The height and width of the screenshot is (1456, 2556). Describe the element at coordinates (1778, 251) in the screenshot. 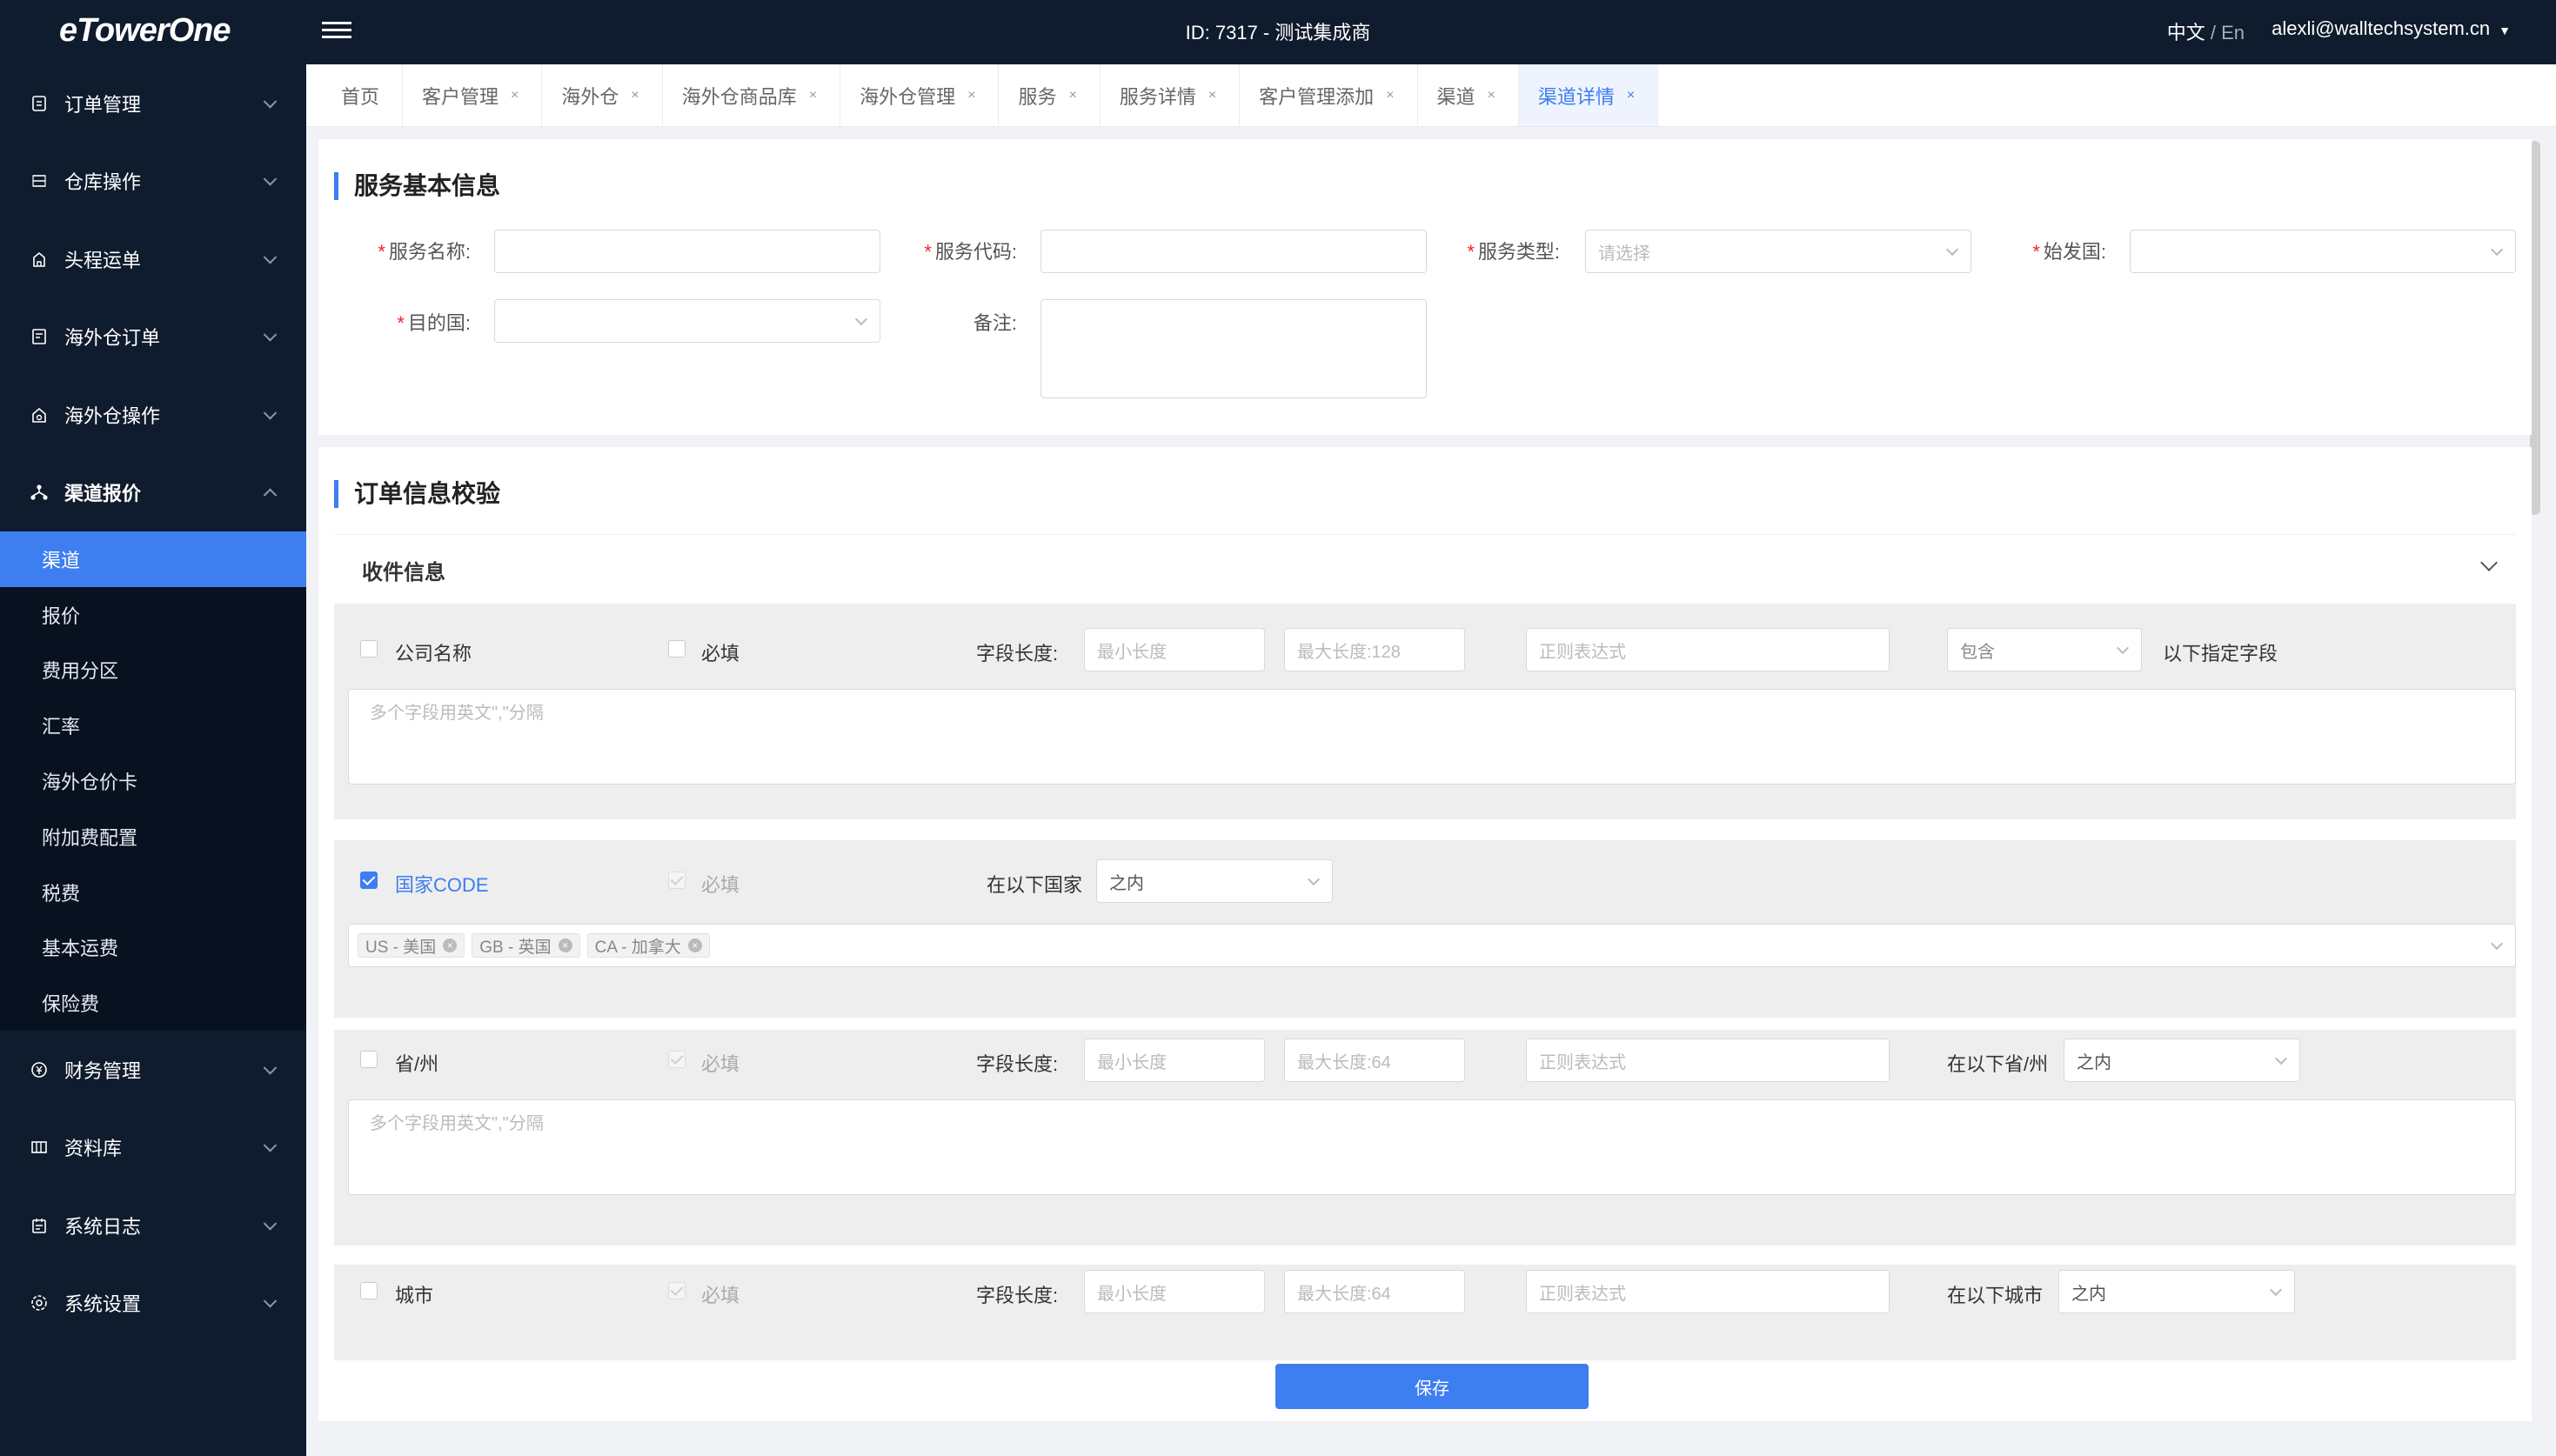

I see `service-type-select: 请选择` at that location.